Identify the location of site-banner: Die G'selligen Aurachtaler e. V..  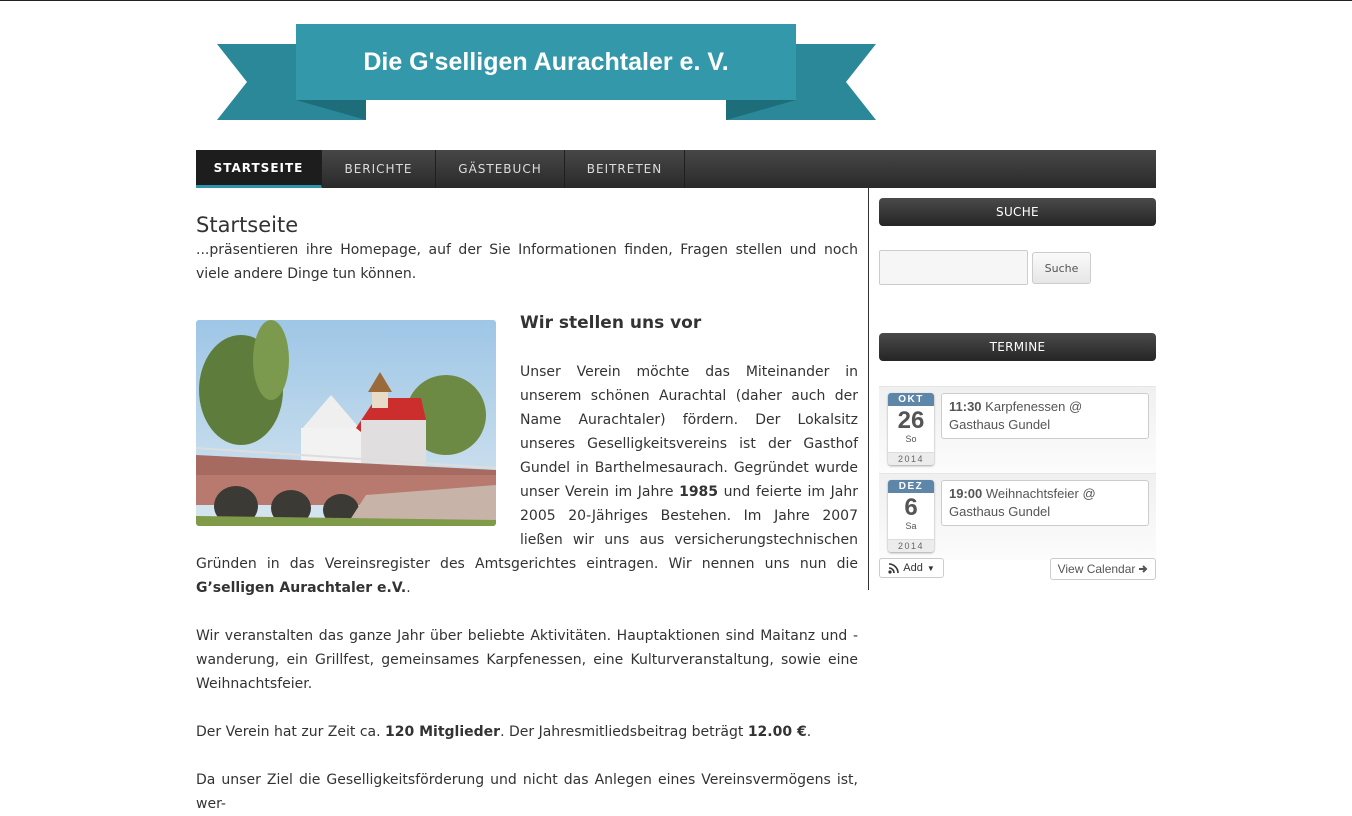
(546, 72).